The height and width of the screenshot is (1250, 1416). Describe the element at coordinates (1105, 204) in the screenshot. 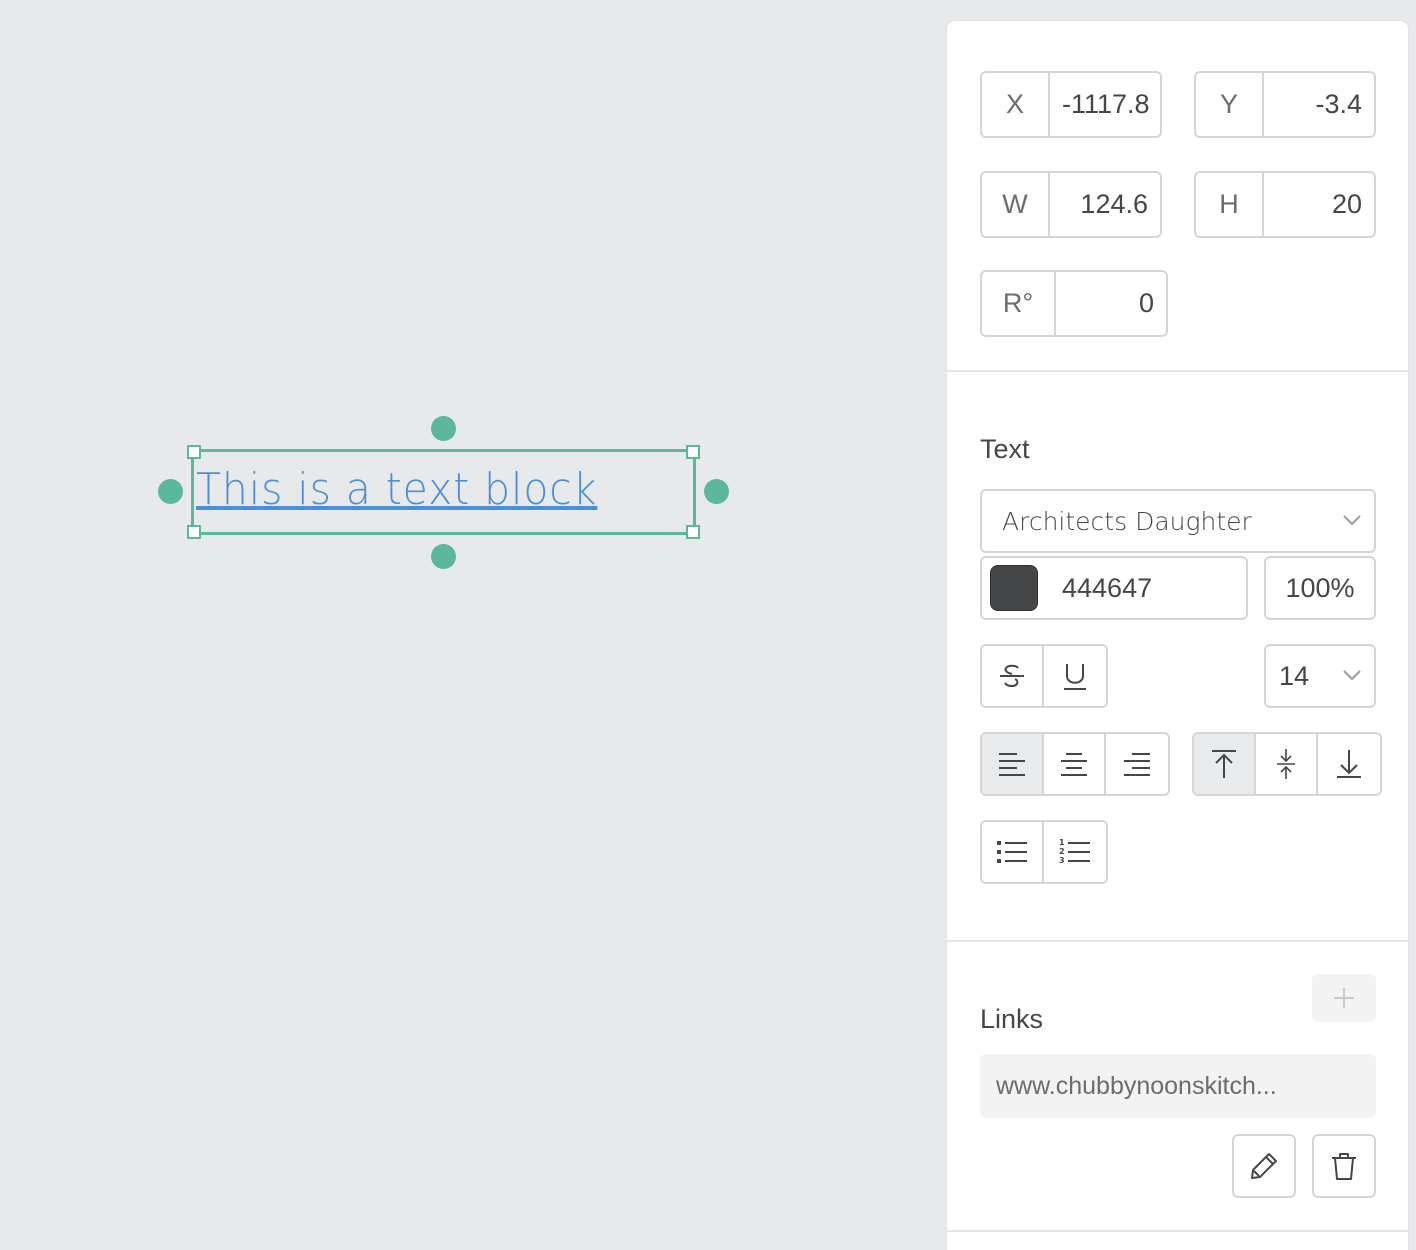

I see `w-input: 124.6` at that location.